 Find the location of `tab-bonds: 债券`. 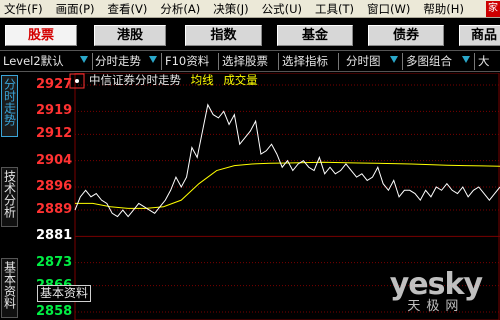

tab-bonds: 债券 is located at coordinates (406, 35).